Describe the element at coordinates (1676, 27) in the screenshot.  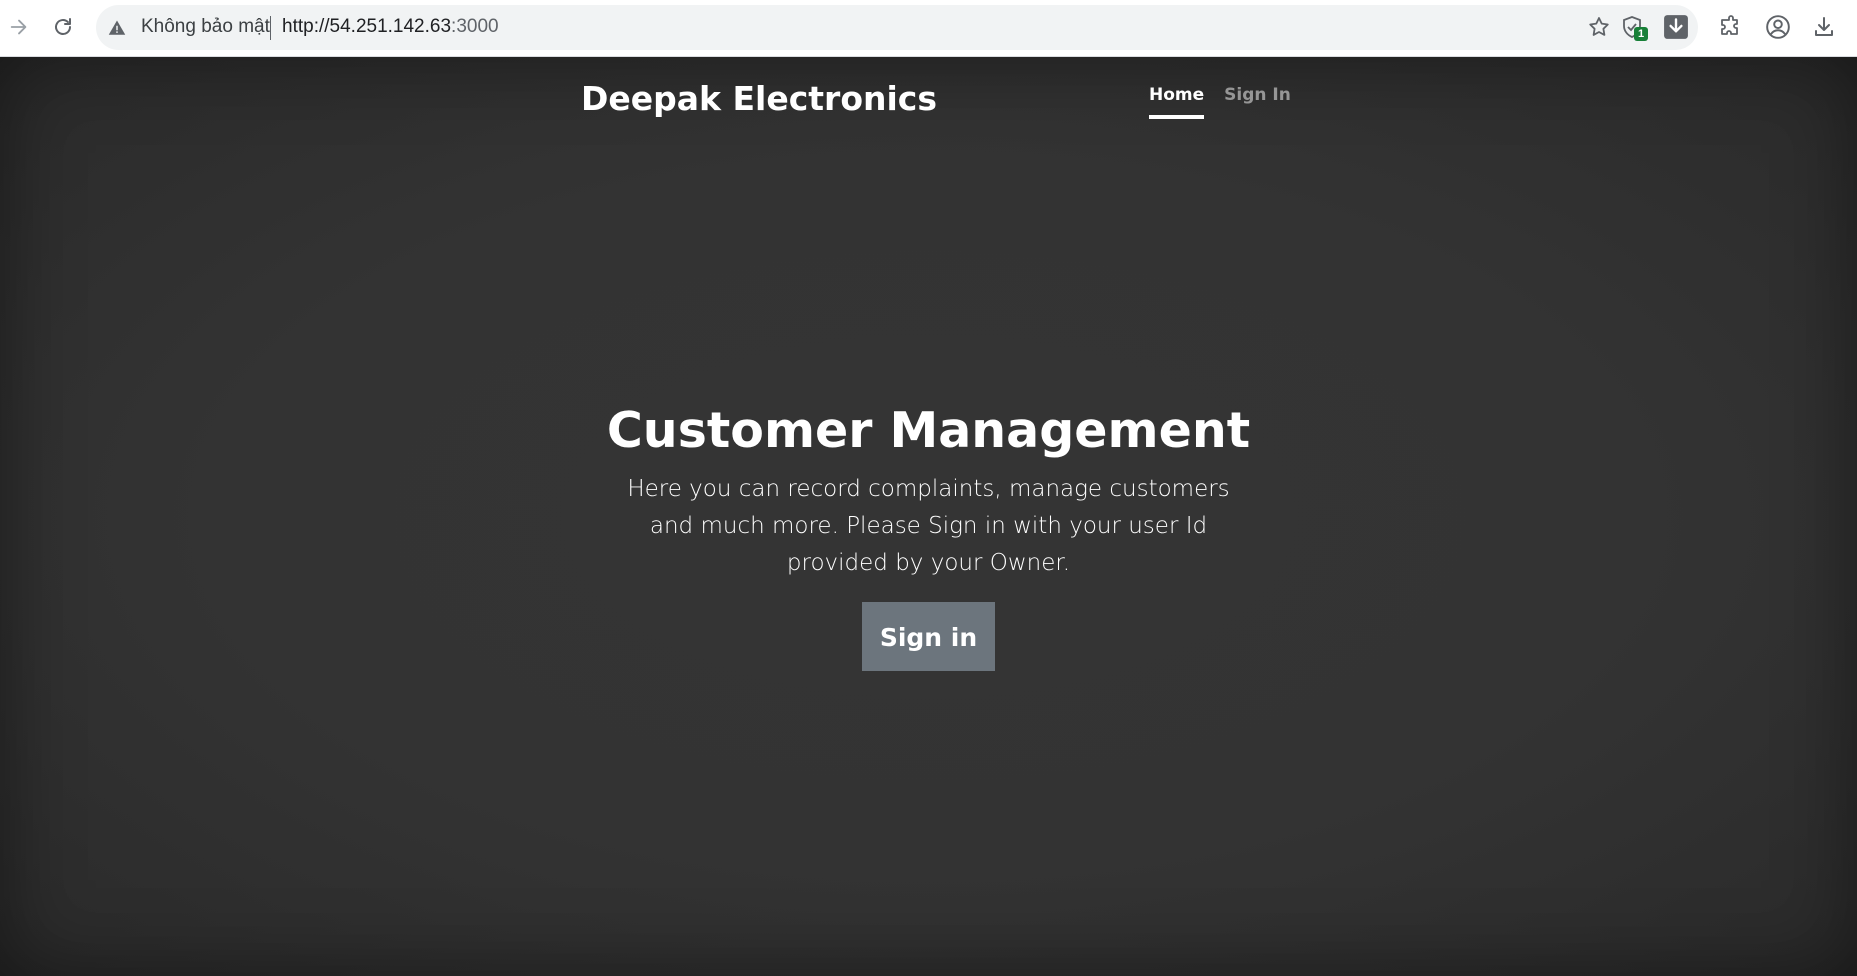
I see `download-extension-icon` at that location.